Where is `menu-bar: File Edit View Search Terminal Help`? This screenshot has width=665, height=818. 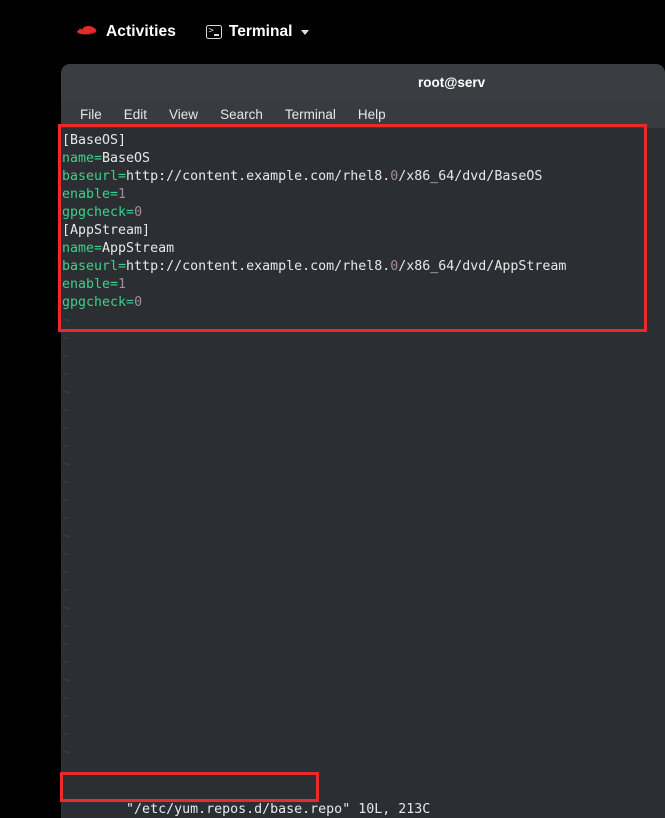 menu-bar: File Edit View Search Terminal Help is located at coordinates (363, 115).